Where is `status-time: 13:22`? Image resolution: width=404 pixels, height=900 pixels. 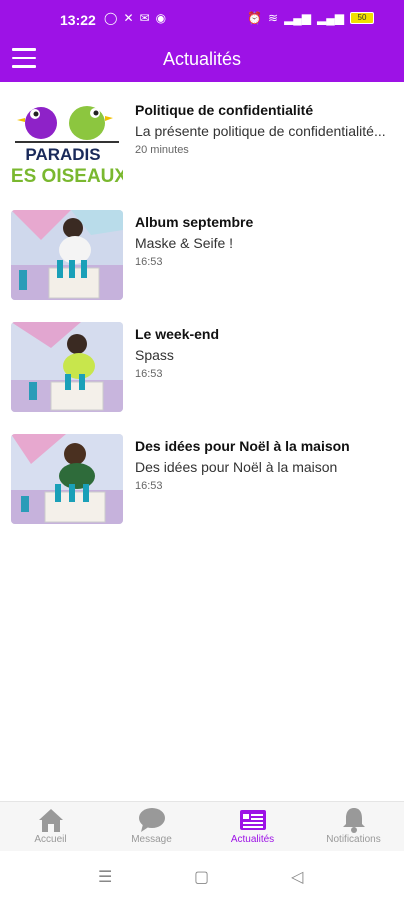
status-time: 13:22 is located at coordinates (78, 20).